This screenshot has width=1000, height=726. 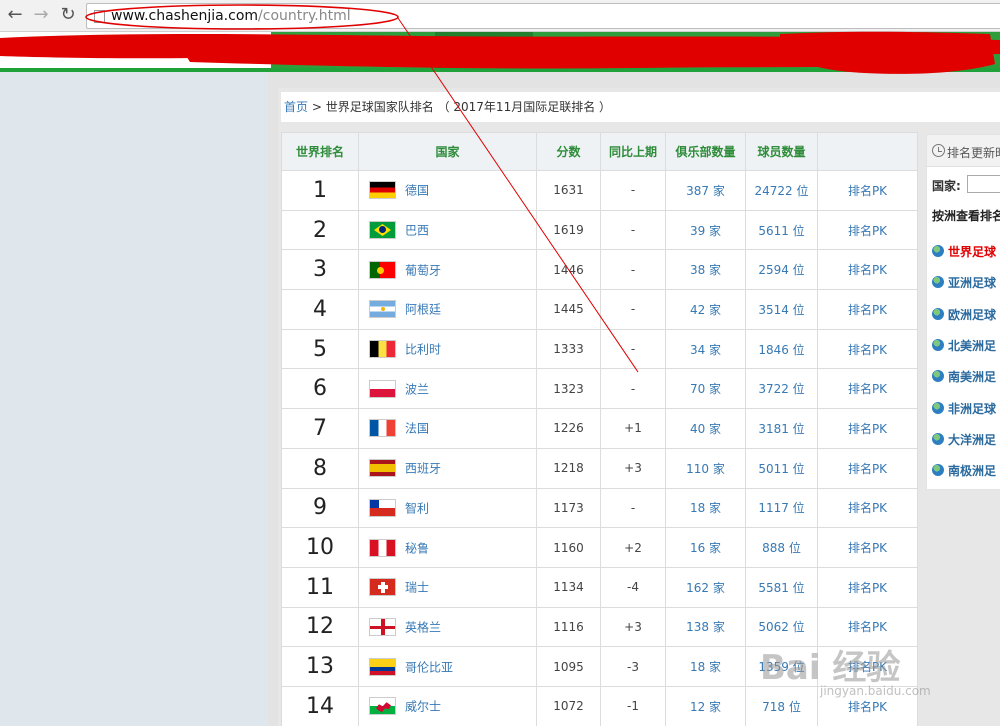 What do you see at coordinates (705, 349) in the screenshot?
I see `clubs-link: 34 家` at bounding box center [705, 349].